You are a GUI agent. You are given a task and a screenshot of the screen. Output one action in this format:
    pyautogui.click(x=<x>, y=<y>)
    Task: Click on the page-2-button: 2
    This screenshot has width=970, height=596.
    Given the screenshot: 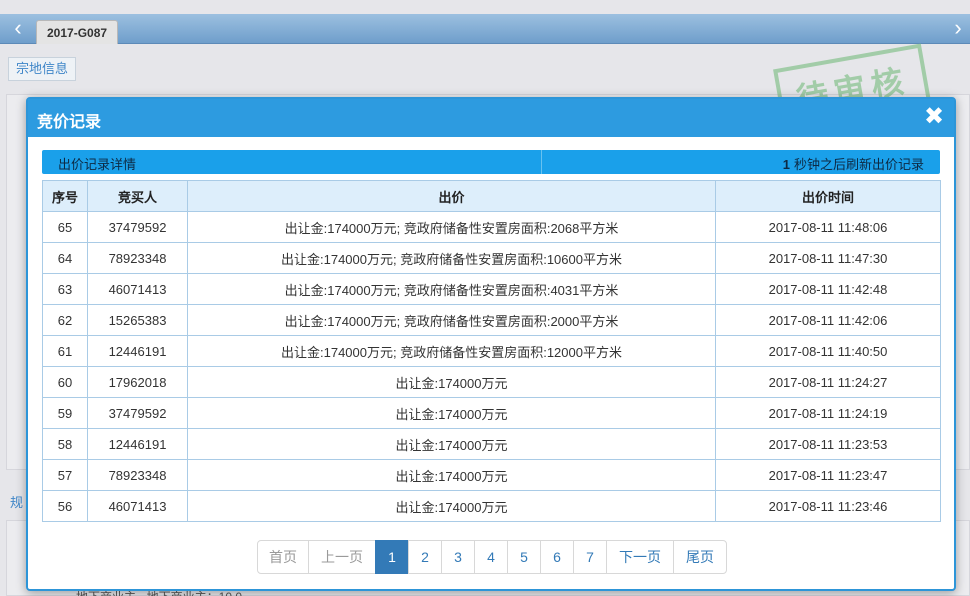 What is the action you would take?
    pyautogui.click(x=425, y=557)
    